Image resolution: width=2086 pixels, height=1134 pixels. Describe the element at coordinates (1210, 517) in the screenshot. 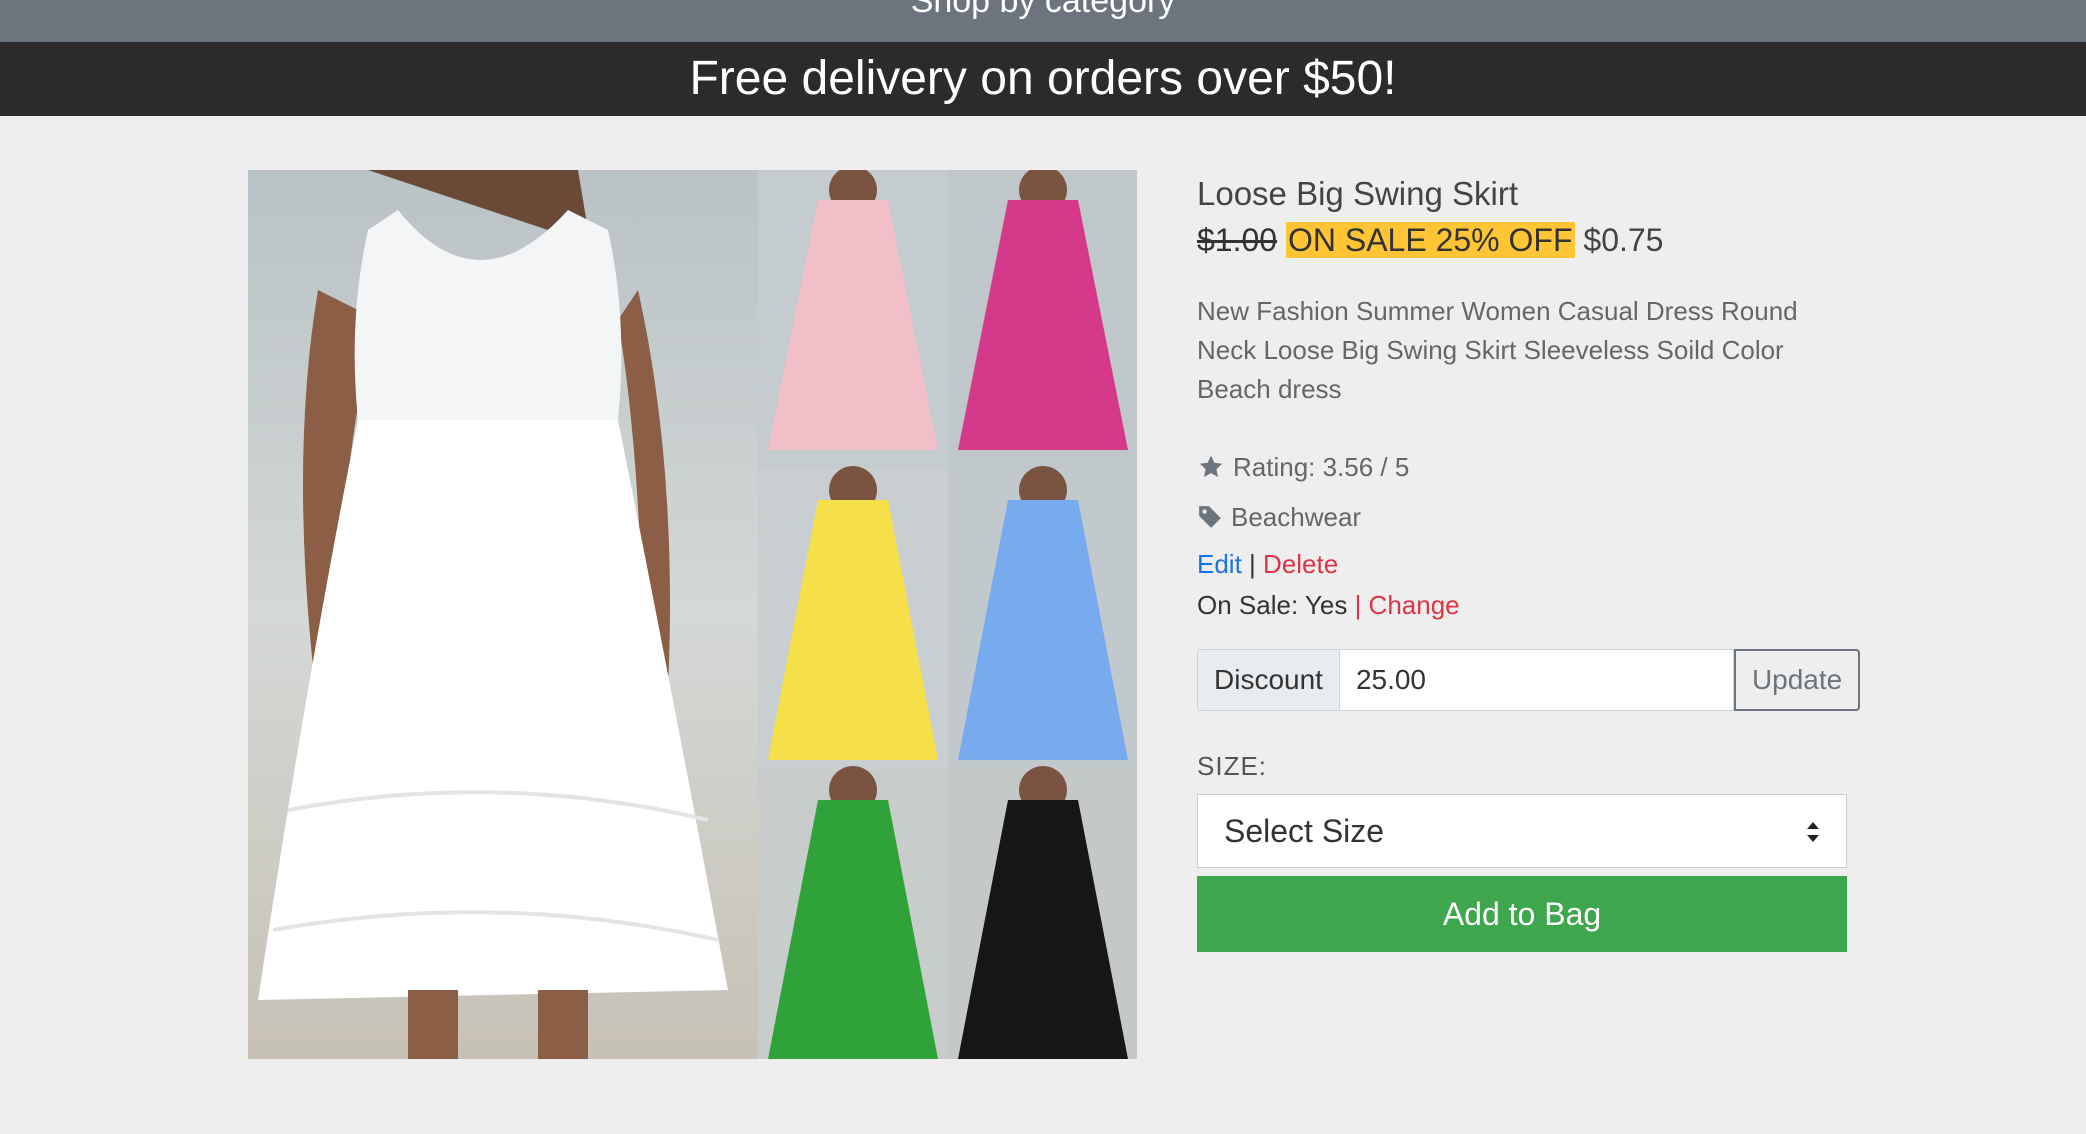

I see `tag-icon` at that location.